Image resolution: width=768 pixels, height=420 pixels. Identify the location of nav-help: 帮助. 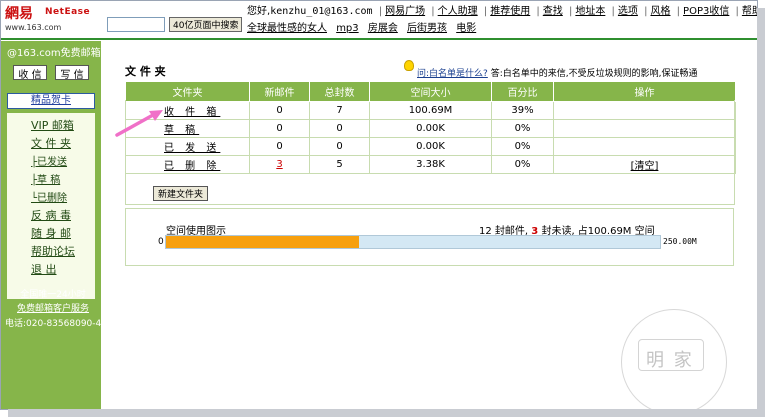
(749, 11).